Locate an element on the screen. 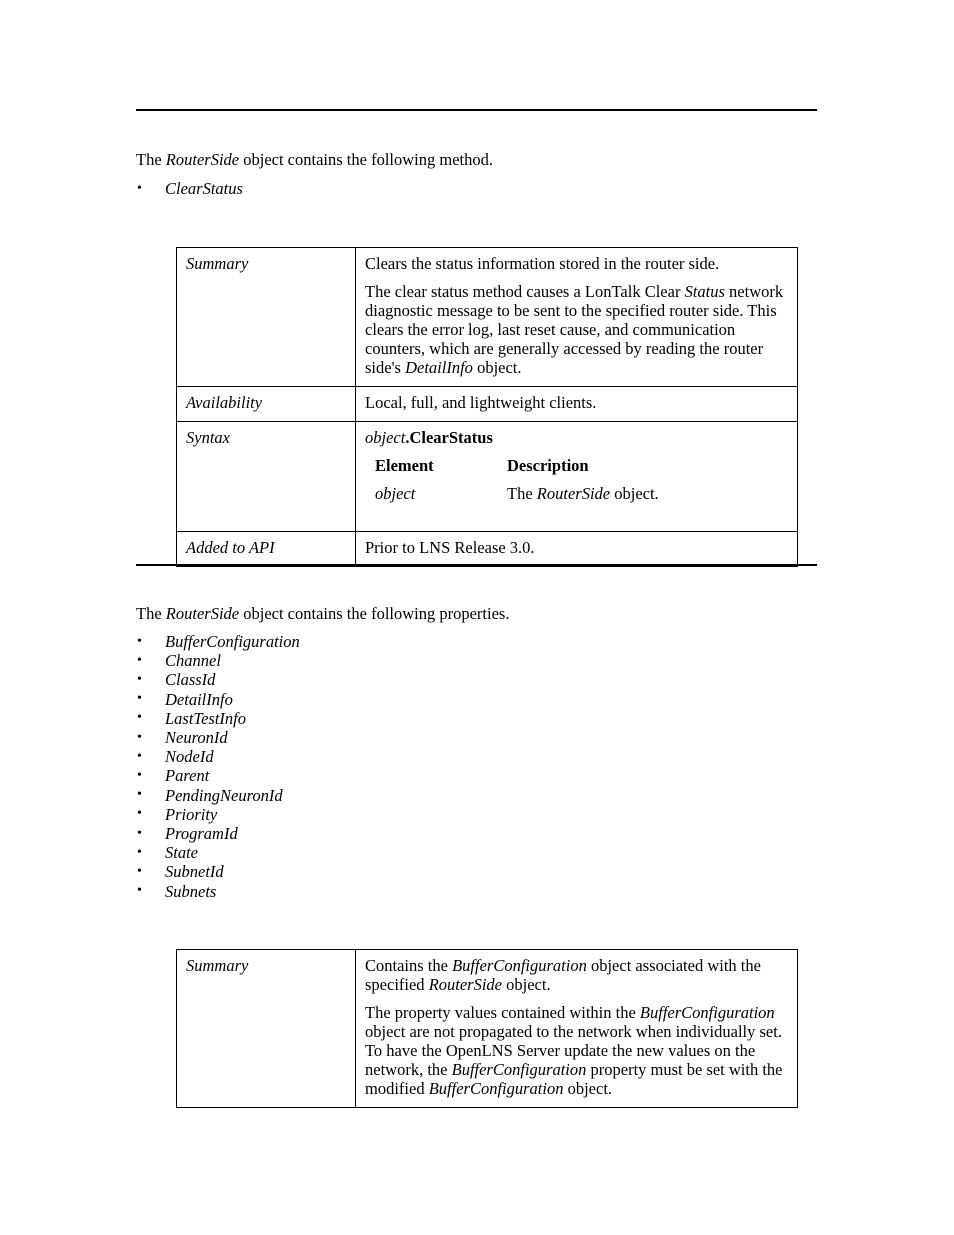  methods-intro-object-name: RouterSide is located at coordinates (202, 159).